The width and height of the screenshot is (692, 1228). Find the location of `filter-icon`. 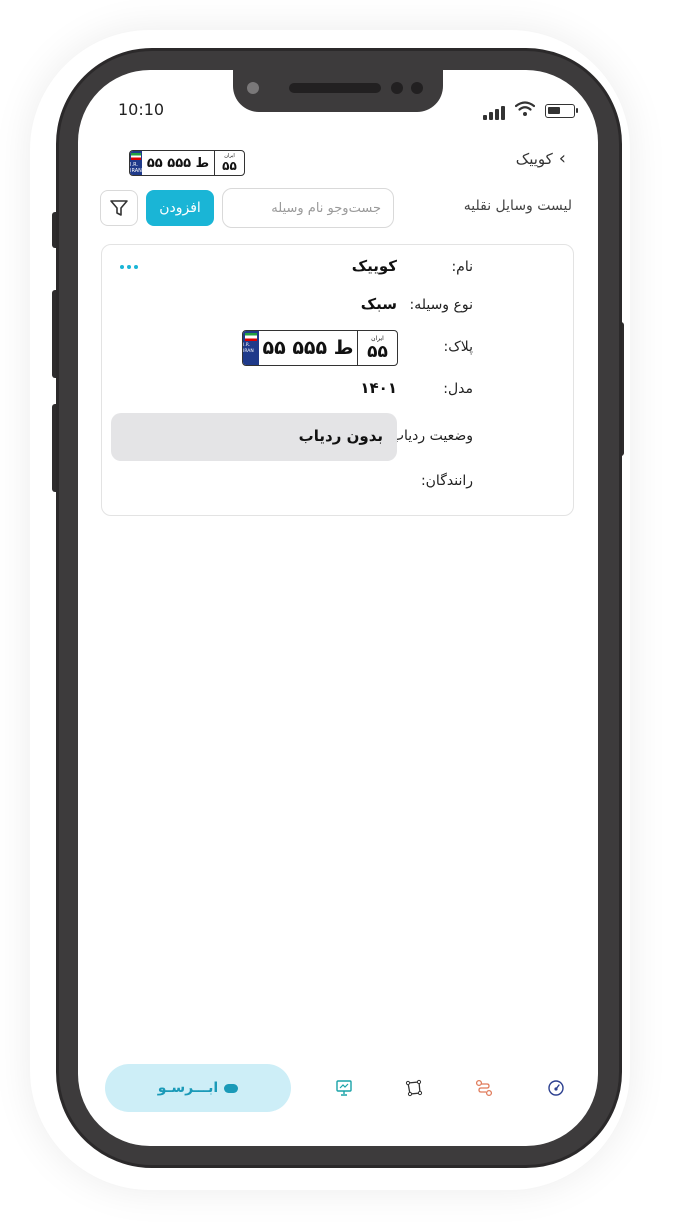

filter-icon is located at coordinates (119, 208).